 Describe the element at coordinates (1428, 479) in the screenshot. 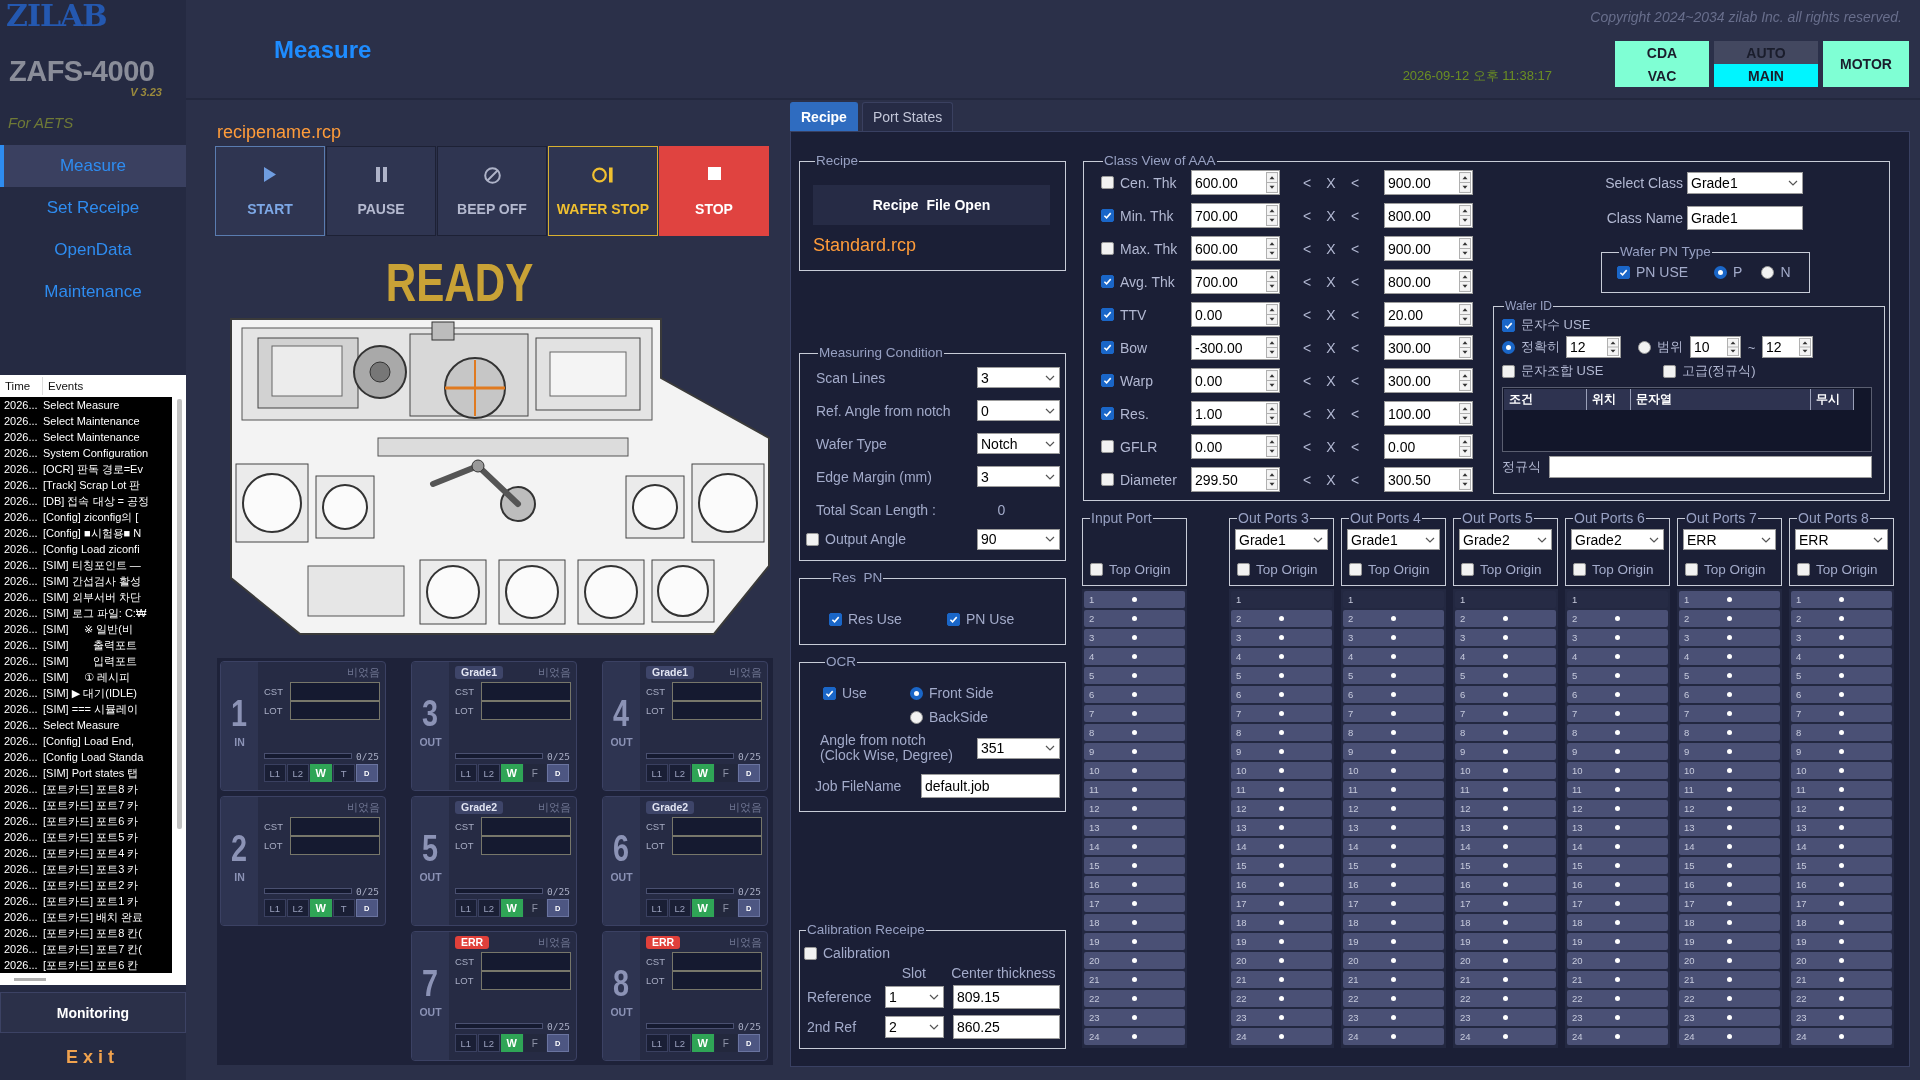

I see `number-field: 300.50` at that location.